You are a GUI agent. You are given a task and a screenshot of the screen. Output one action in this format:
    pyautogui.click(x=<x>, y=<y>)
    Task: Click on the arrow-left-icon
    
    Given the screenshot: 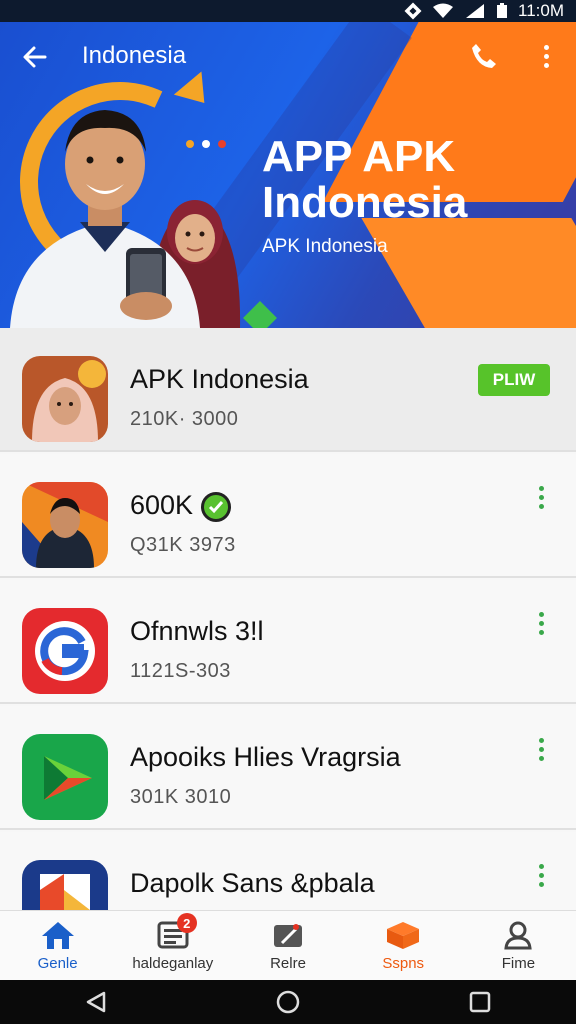 What is the action you would take?
    pyautogui.click(x=35, y=57)
    